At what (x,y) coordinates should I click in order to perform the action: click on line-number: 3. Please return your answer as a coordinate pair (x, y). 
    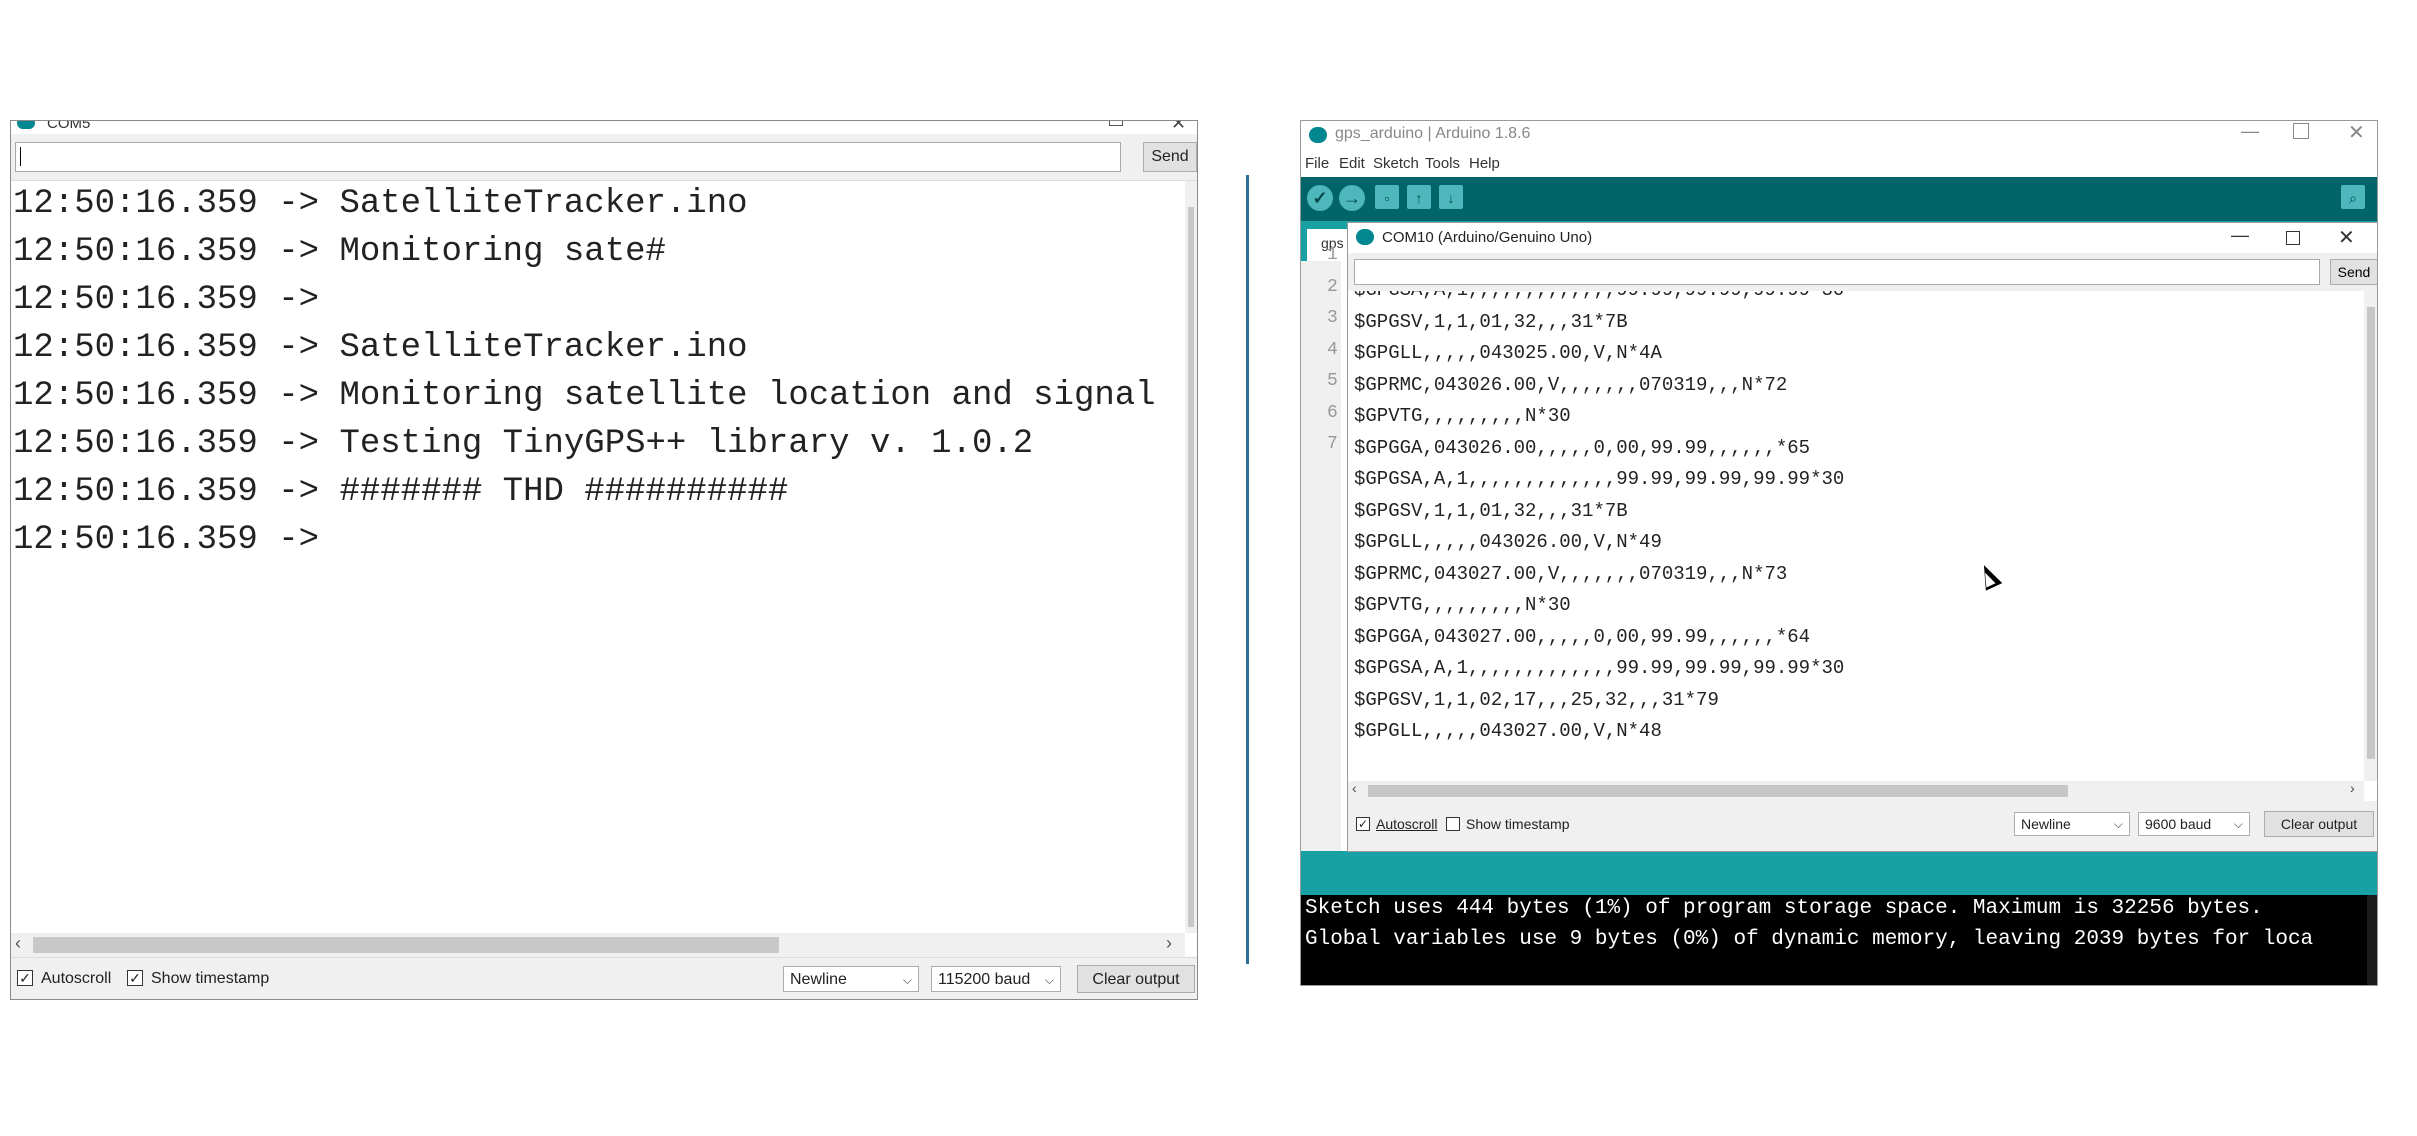
    Looking at the image, I should click on (1332, 318).